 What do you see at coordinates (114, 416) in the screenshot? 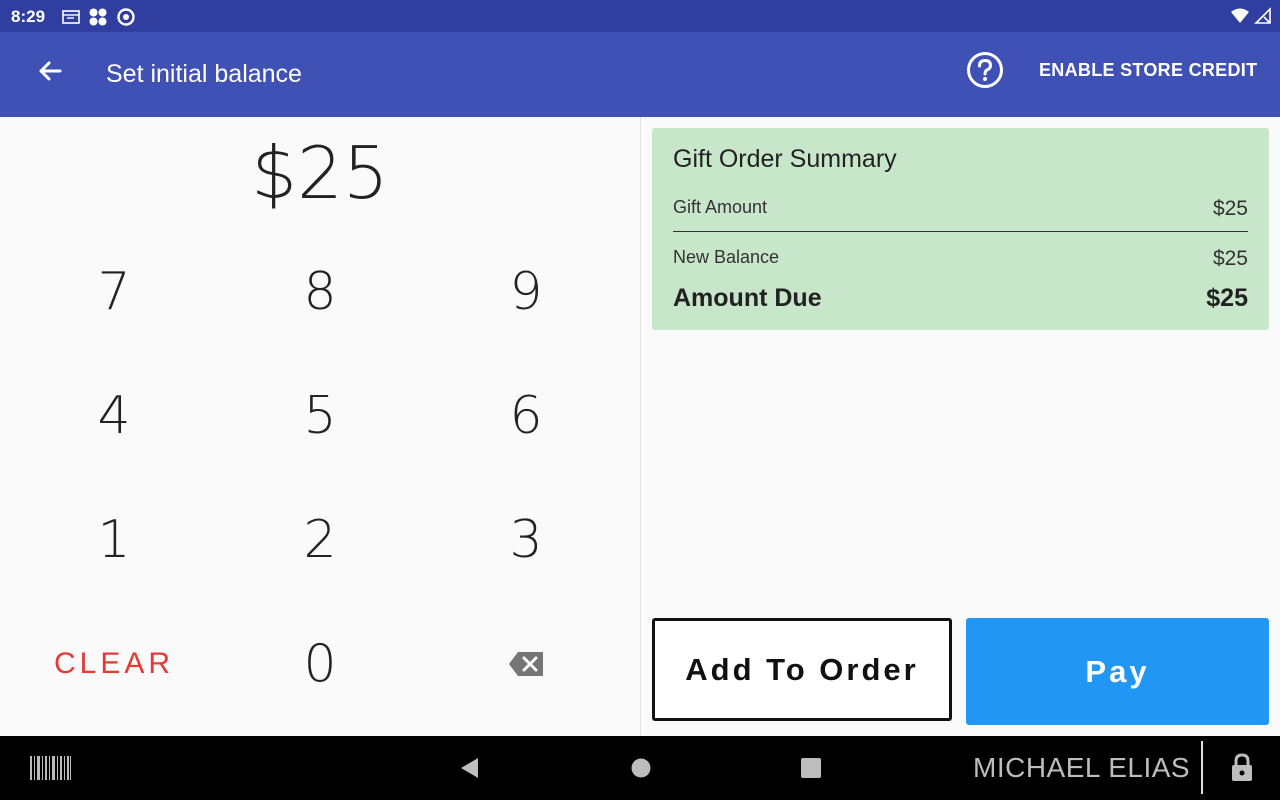
I see `key-4: 4` at bounding box center [114, 416].